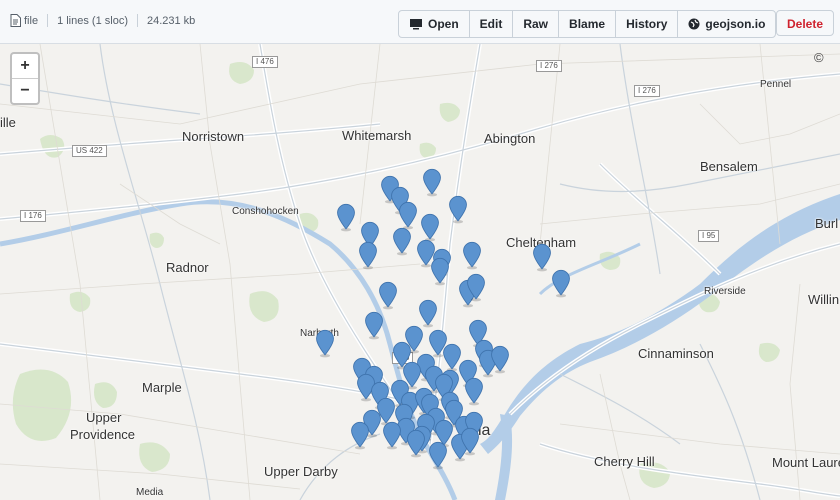 The width and height of the screenshot is (840, 500). Describe the element at coordinates (819, 57) in the screenshot. I see `attribution-toggle: ©` at that location.